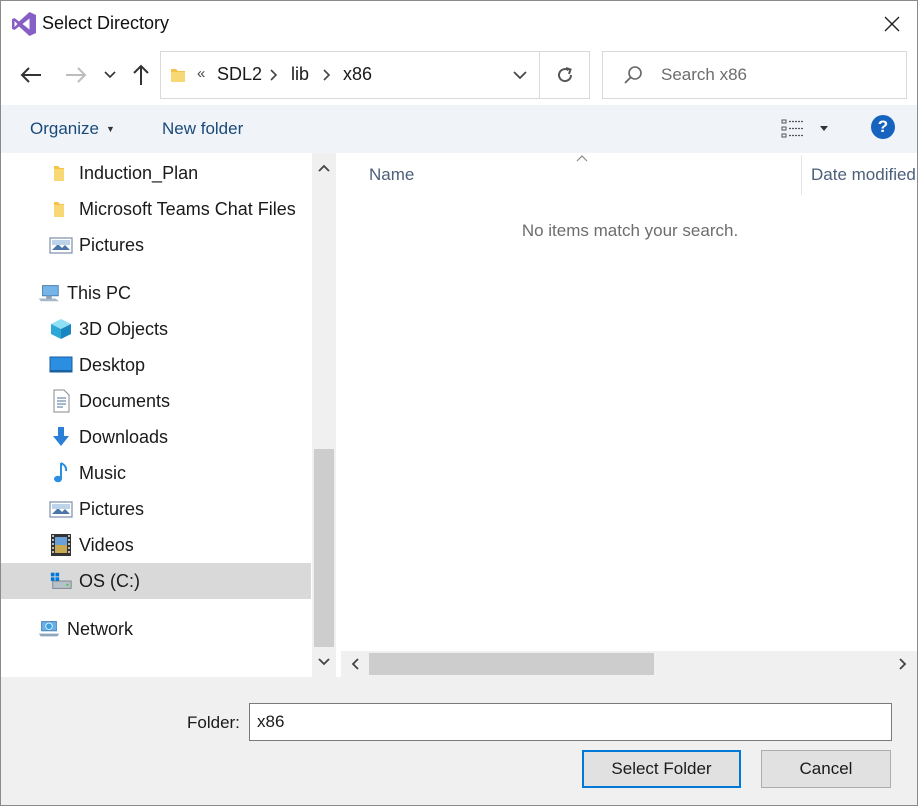  I want to click on arrow-up-icon, so click(141, 74).